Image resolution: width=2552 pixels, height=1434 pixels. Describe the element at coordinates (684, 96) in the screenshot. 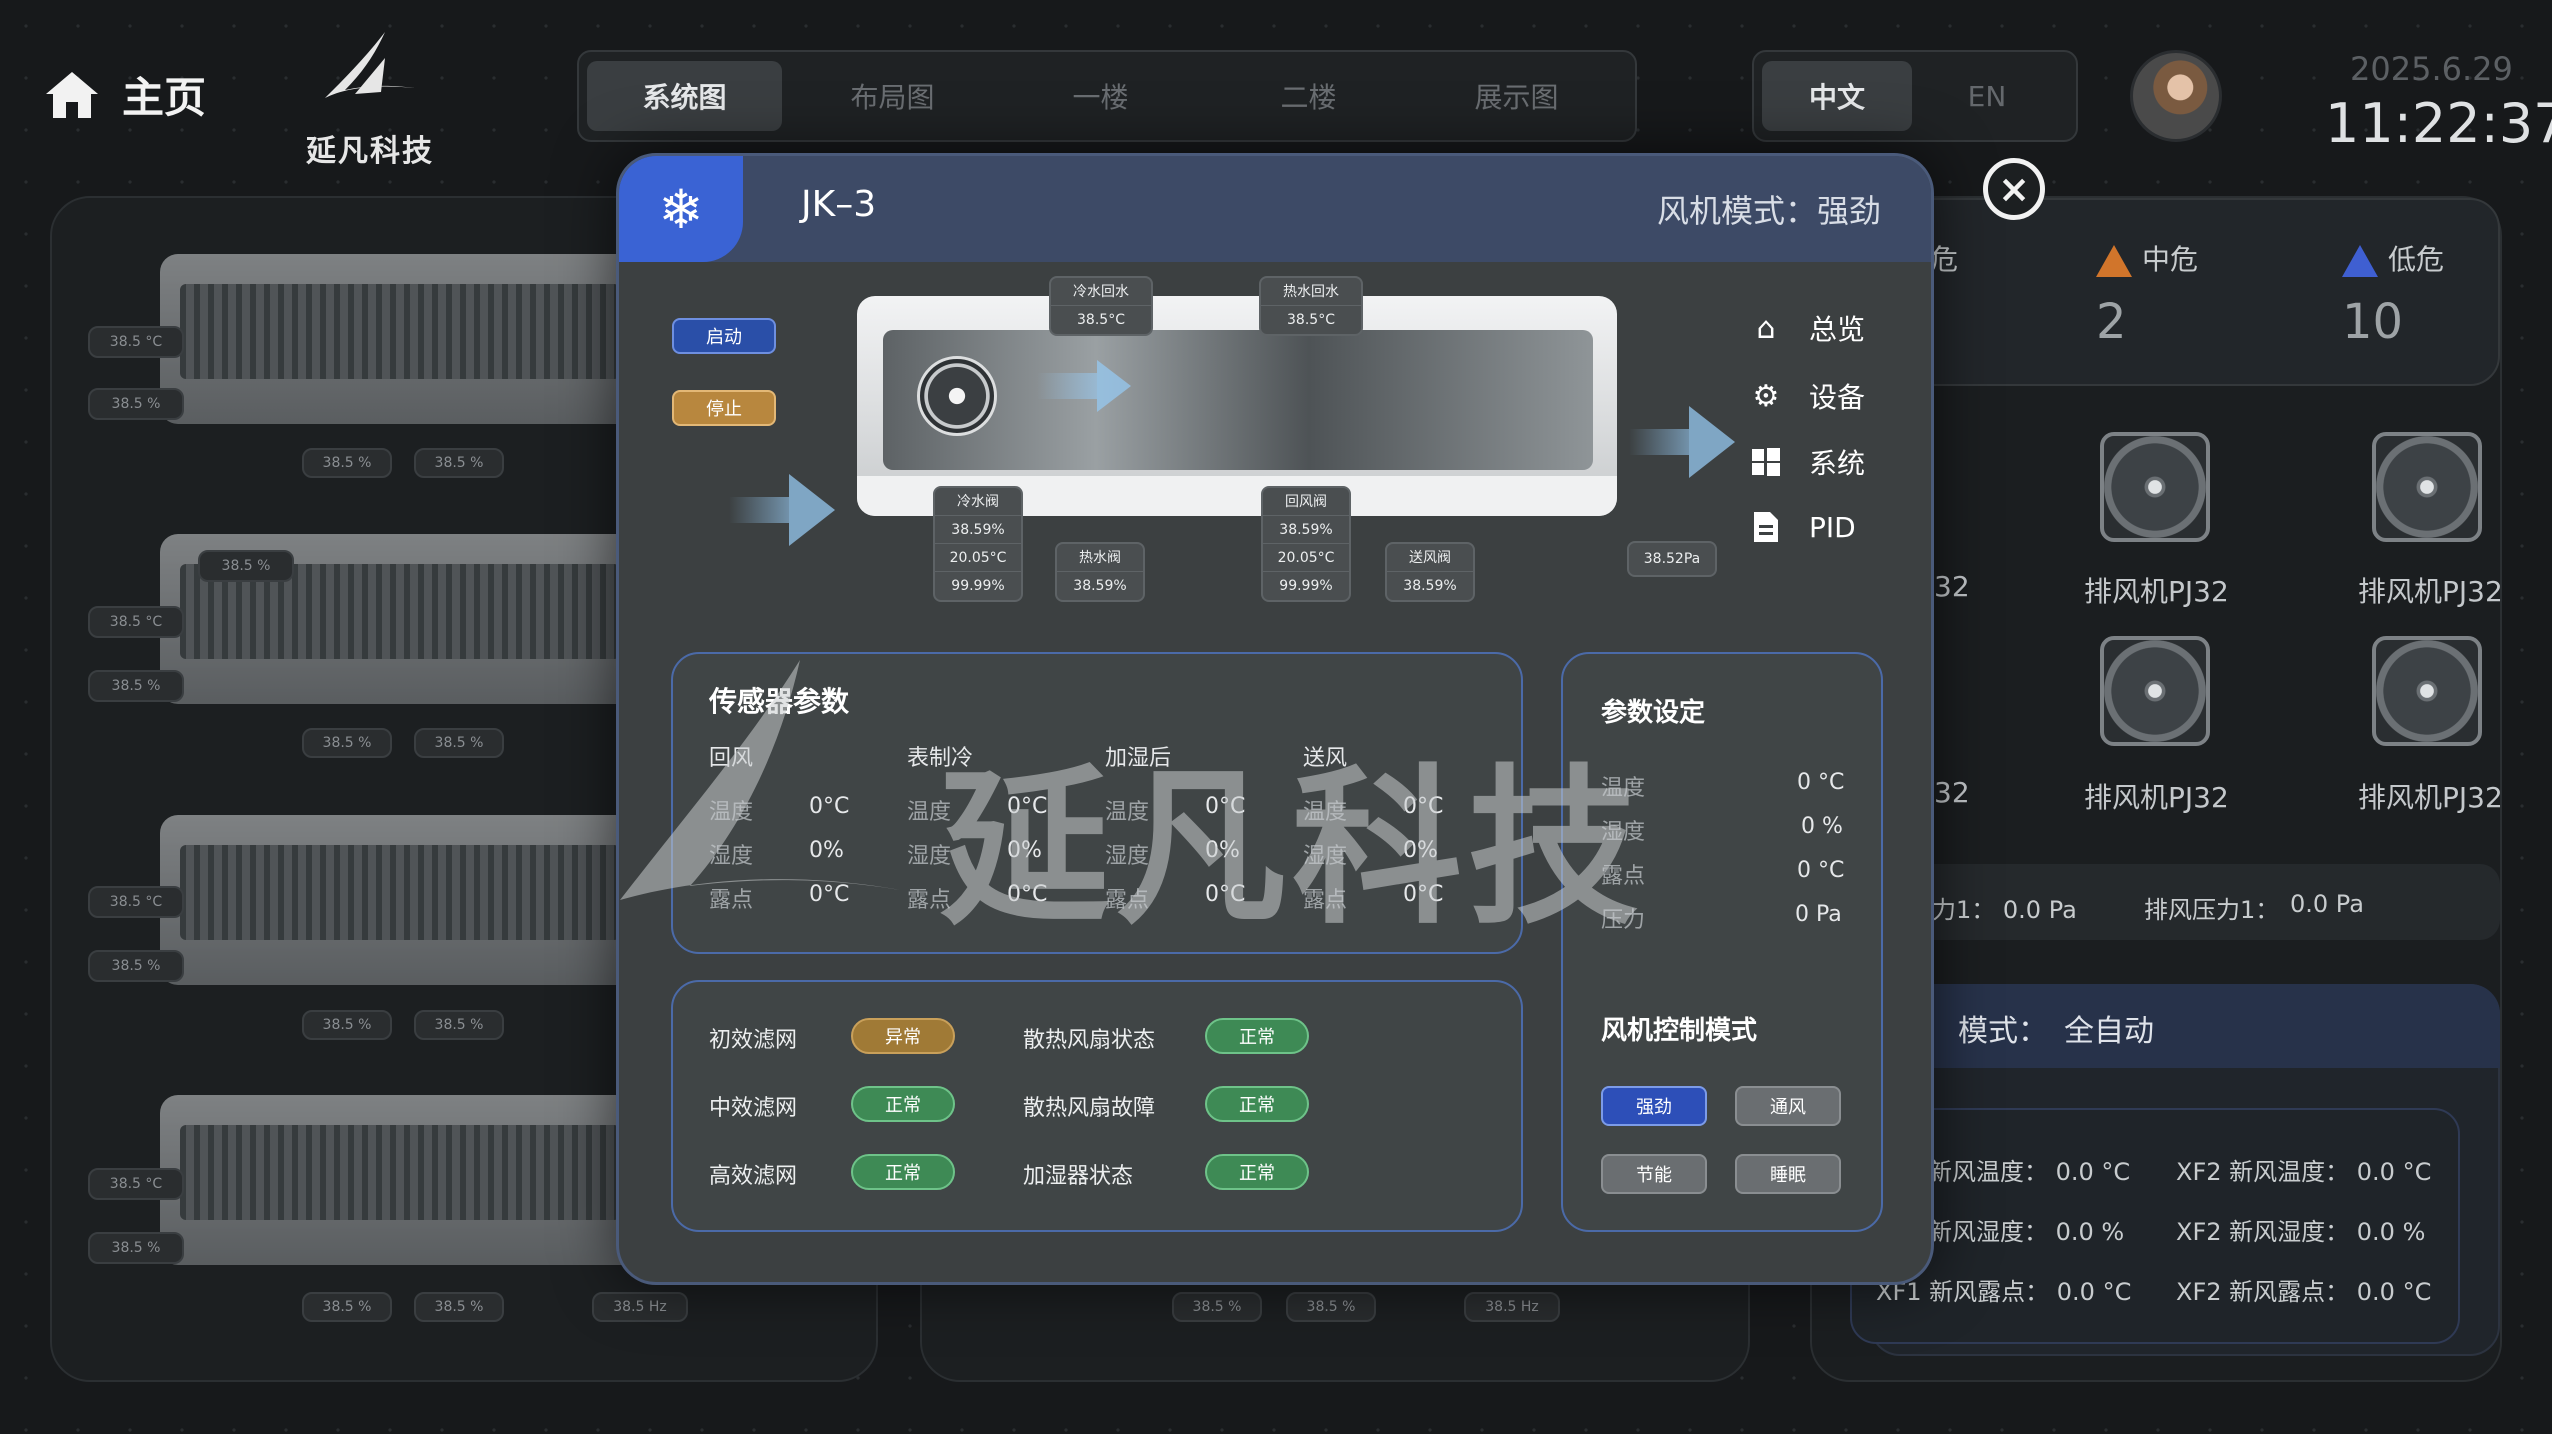

I see `tab-system: 系统图` at that location.